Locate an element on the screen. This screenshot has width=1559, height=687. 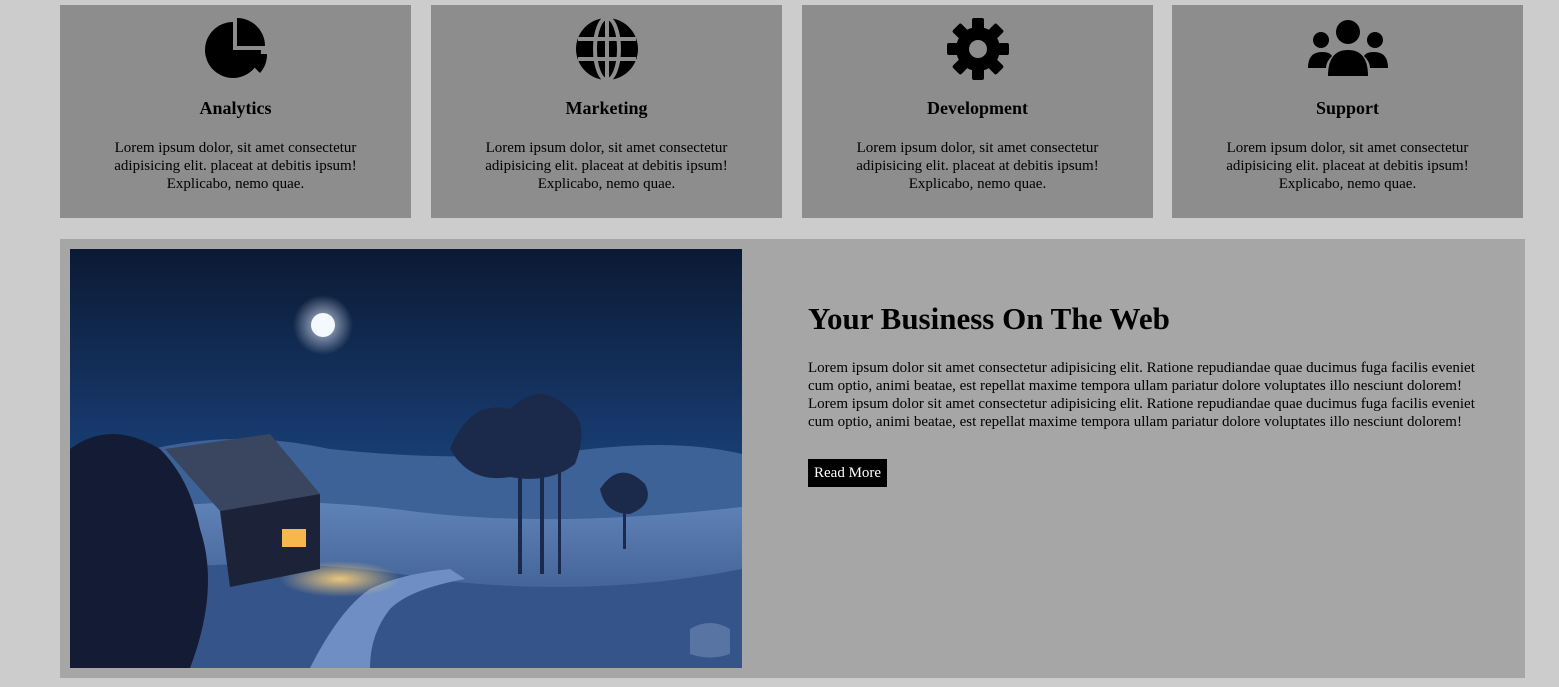
globe-icon is located at coordinates (606, 49).